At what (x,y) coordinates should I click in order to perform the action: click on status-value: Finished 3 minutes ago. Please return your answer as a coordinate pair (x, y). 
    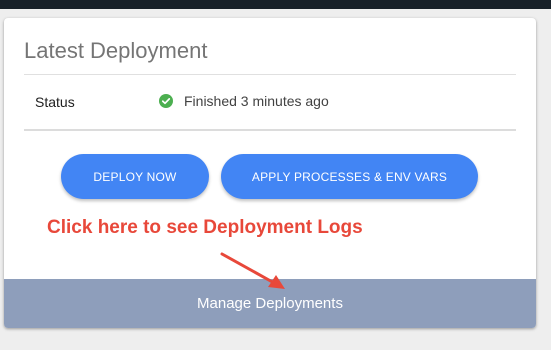
    Looking at the image, I should click on (244, 101).